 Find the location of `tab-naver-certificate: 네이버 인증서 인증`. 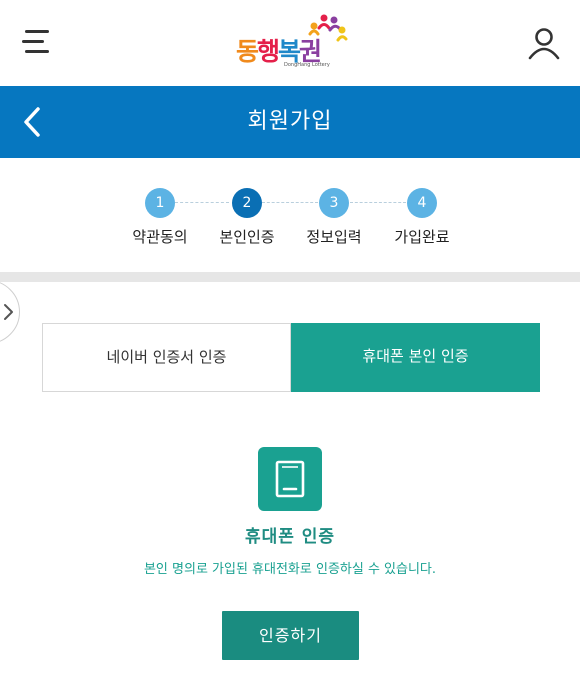

tab-naver-certificate: 네이버 인증서 인증 is located at coordinates (166, 357).